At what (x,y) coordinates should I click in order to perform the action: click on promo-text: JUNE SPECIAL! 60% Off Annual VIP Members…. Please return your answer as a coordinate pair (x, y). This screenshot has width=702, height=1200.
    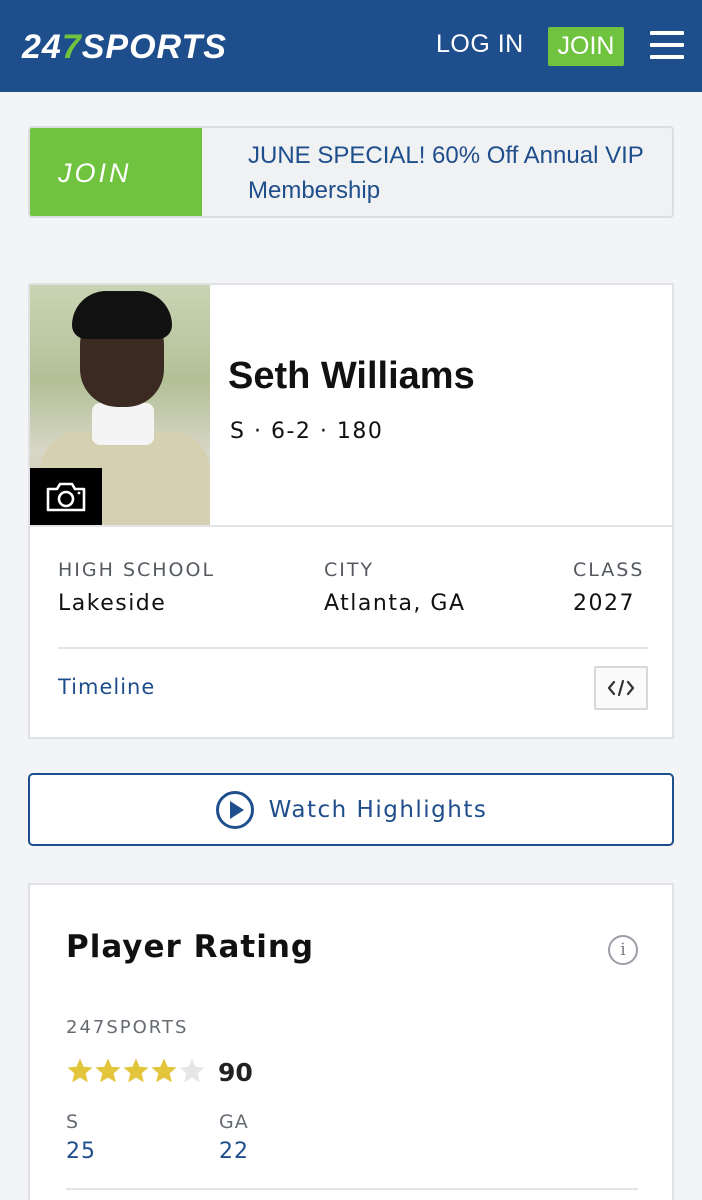
    Looking at the image, I should click on (446, 173).